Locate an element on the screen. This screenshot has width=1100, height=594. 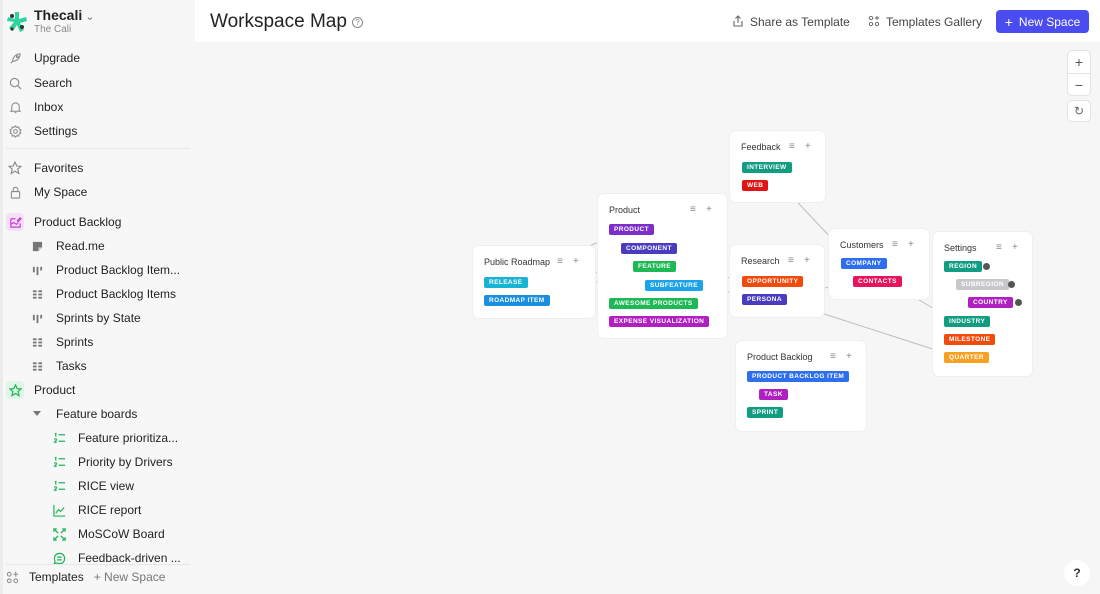
sidebar-item-sprints-by-state: Sprints by State is located at coordinates (84, 318).